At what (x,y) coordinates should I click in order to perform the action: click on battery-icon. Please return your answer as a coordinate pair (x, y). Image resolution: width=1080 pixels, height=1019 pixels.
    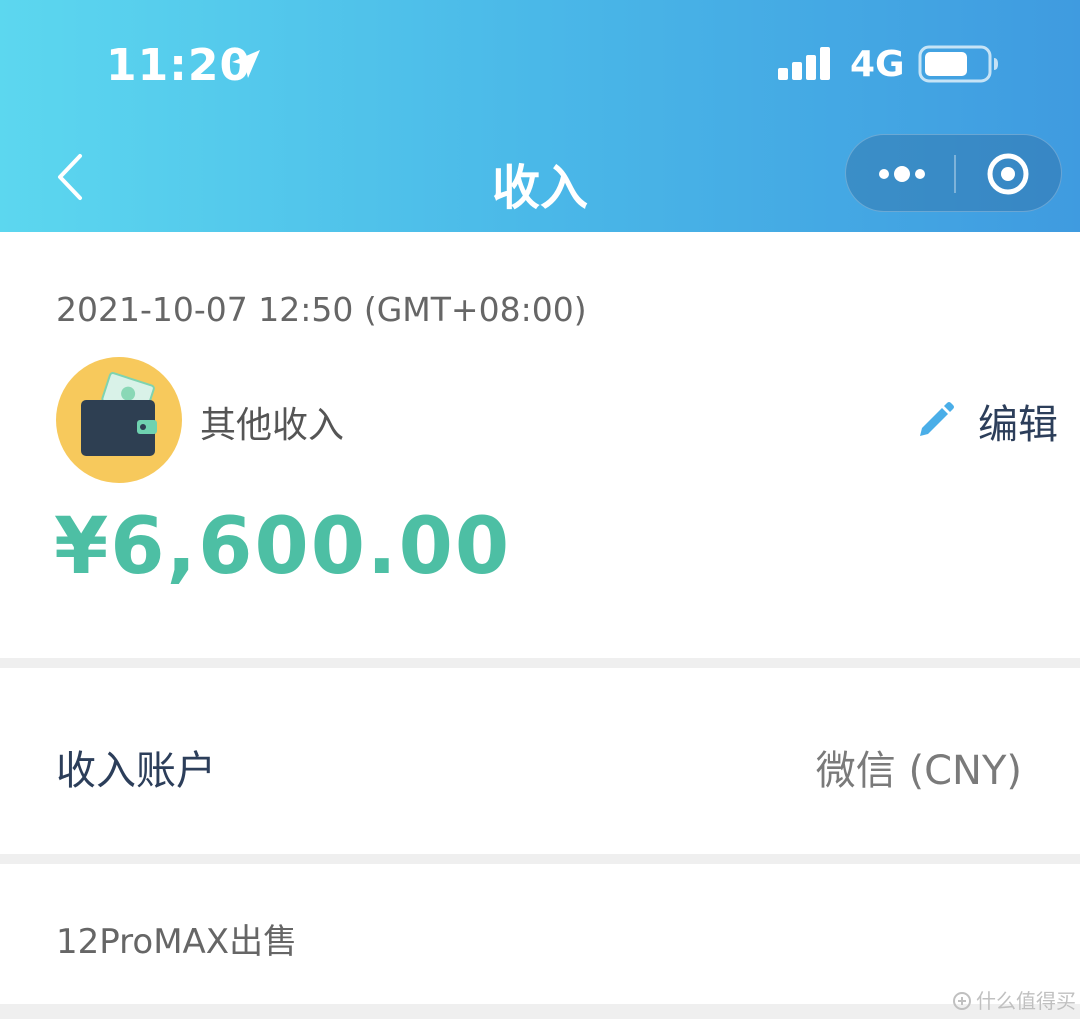
    Looking at the image, I should click on (959, 64).